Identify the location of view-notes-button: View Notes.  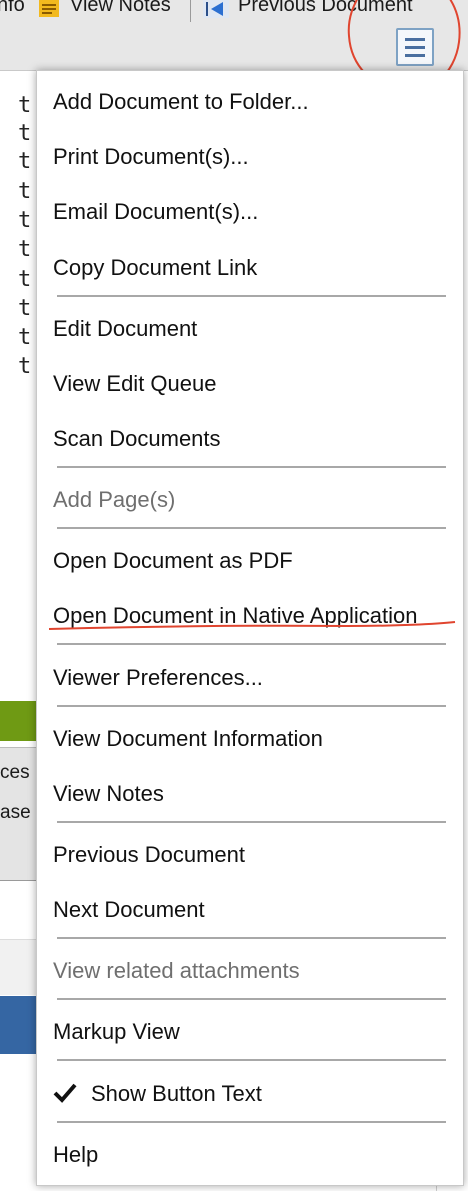
(120, 8).